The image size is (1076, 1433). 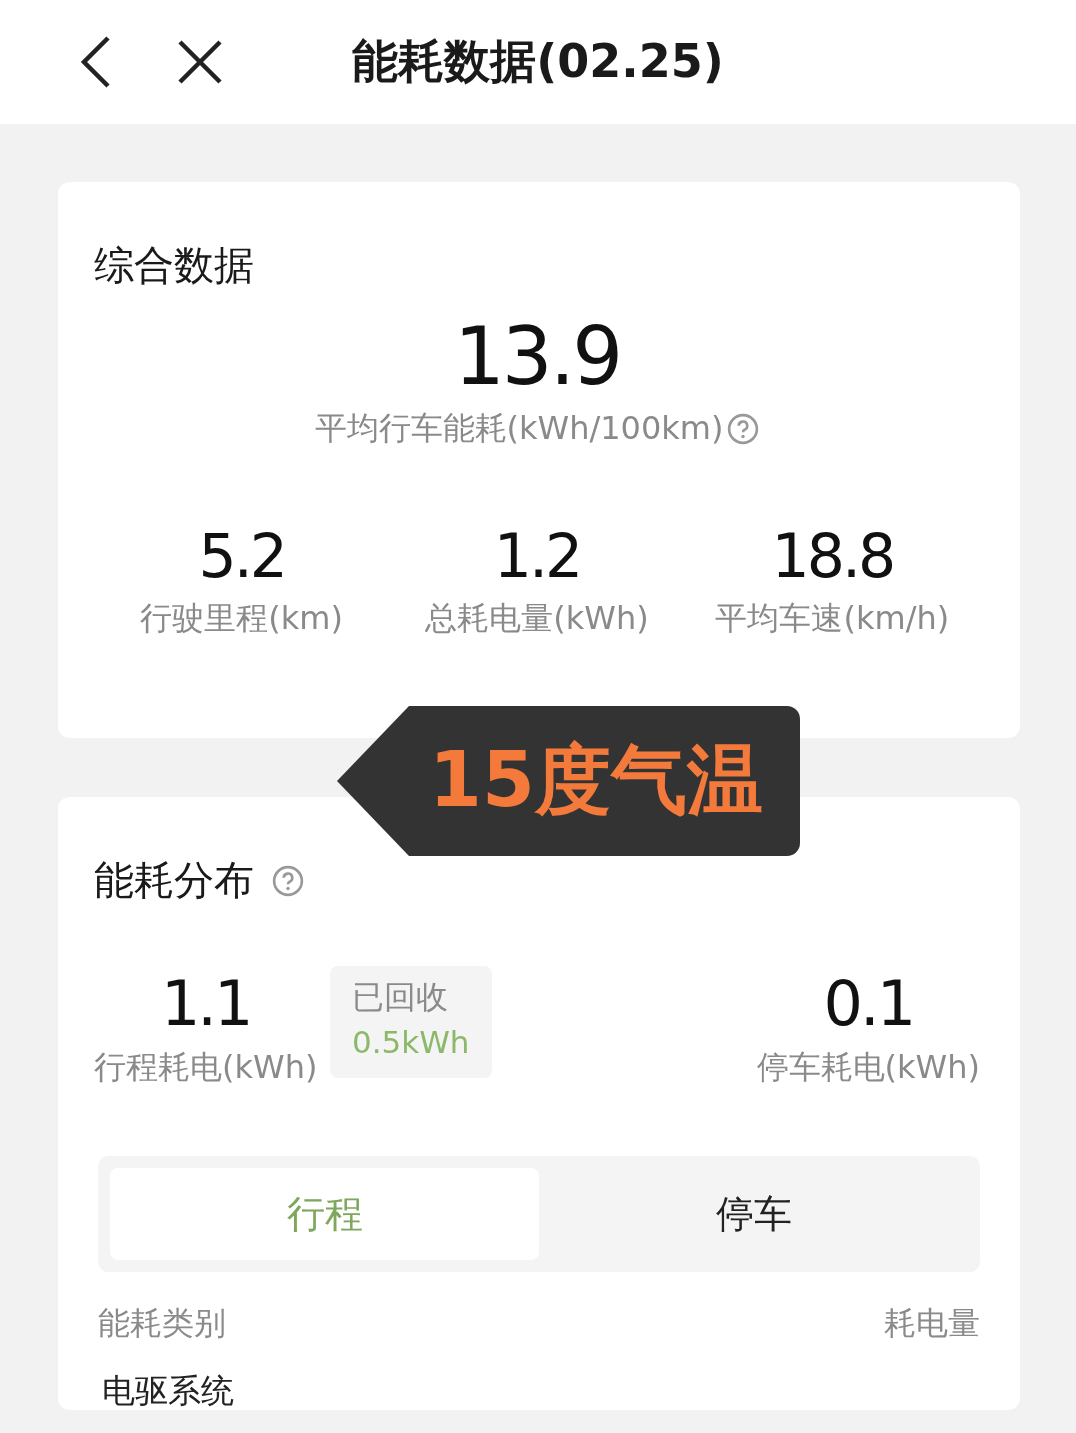 I want to click on parking-consumption-value: 0.1, so click(x=868, y=1004).